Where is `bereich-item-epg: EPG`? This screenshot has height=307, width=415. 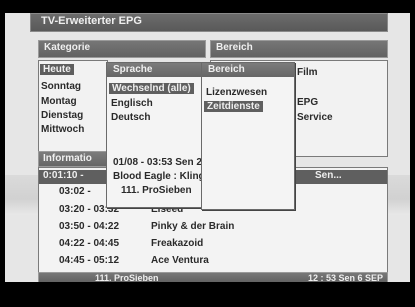 bereich-item-epg: EPG is located at coordinates (307, 102).